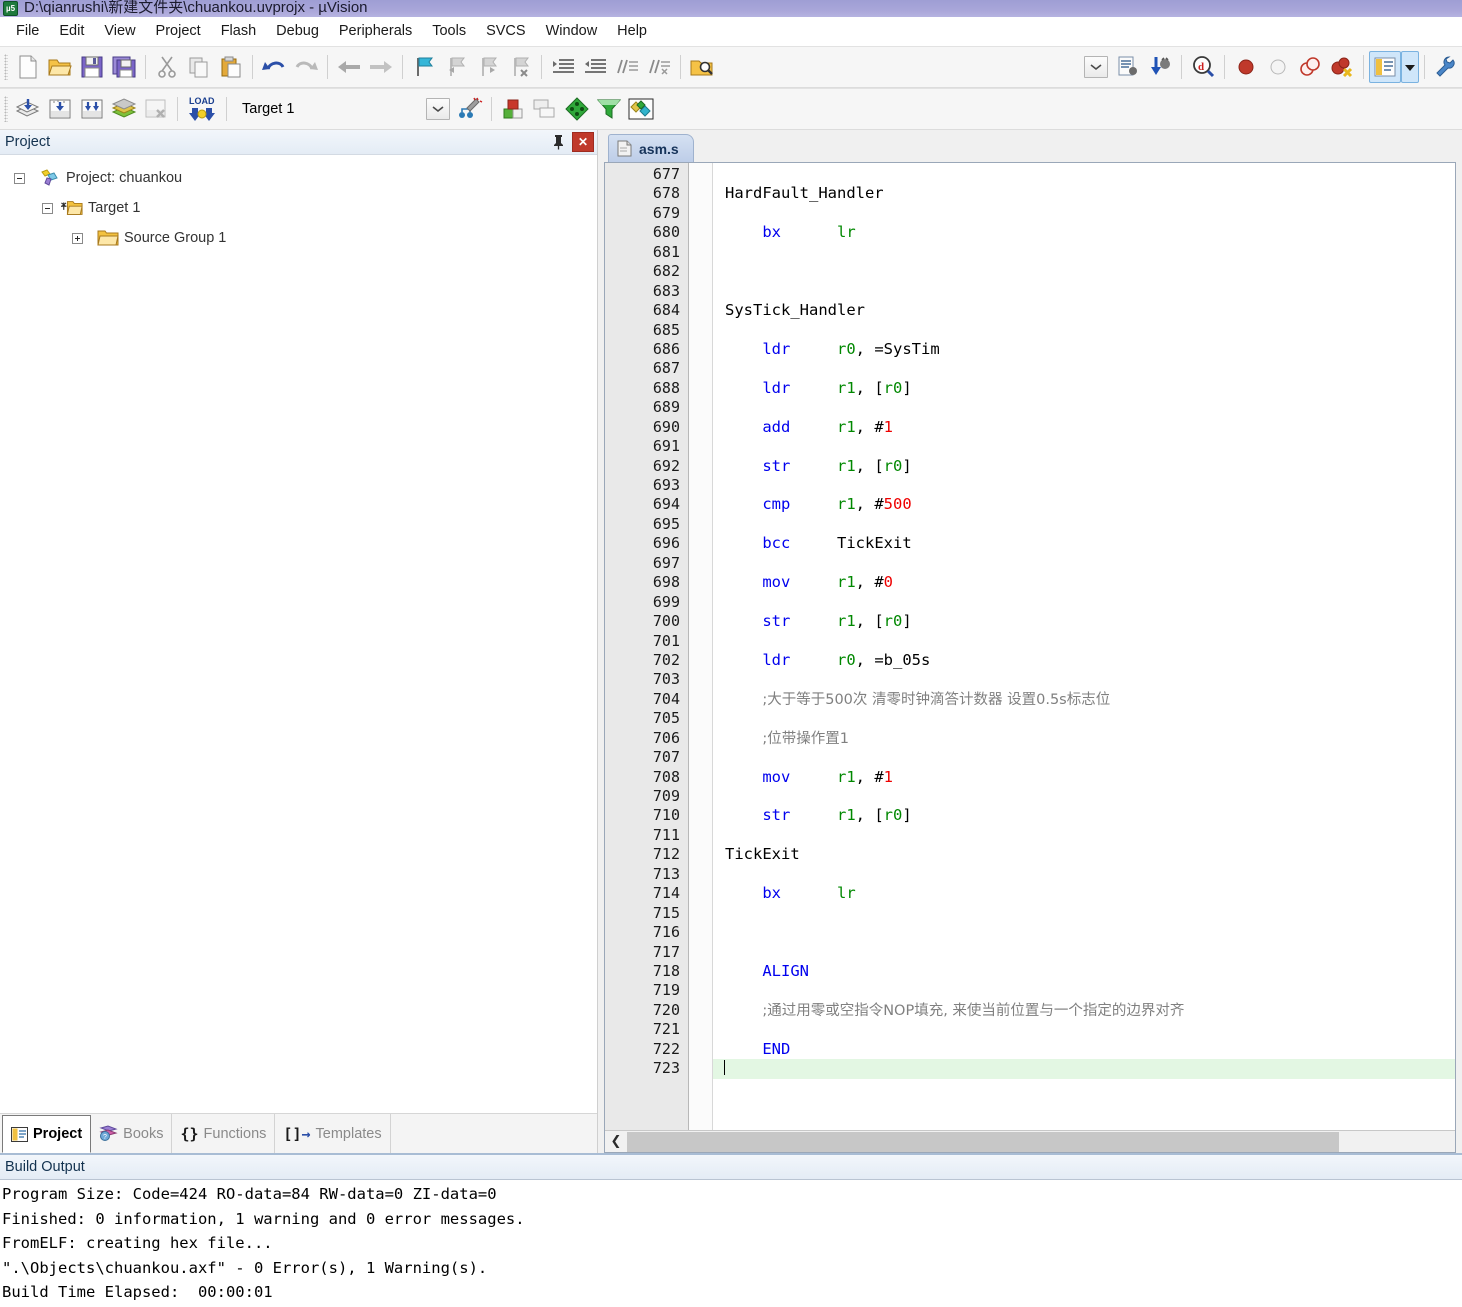 The image size is (1462, 1307). What do you see at coordinates (375, 31) in the screenshot?
I see `menu-peripherals: Peripherals` at bounding box center [375, 31].